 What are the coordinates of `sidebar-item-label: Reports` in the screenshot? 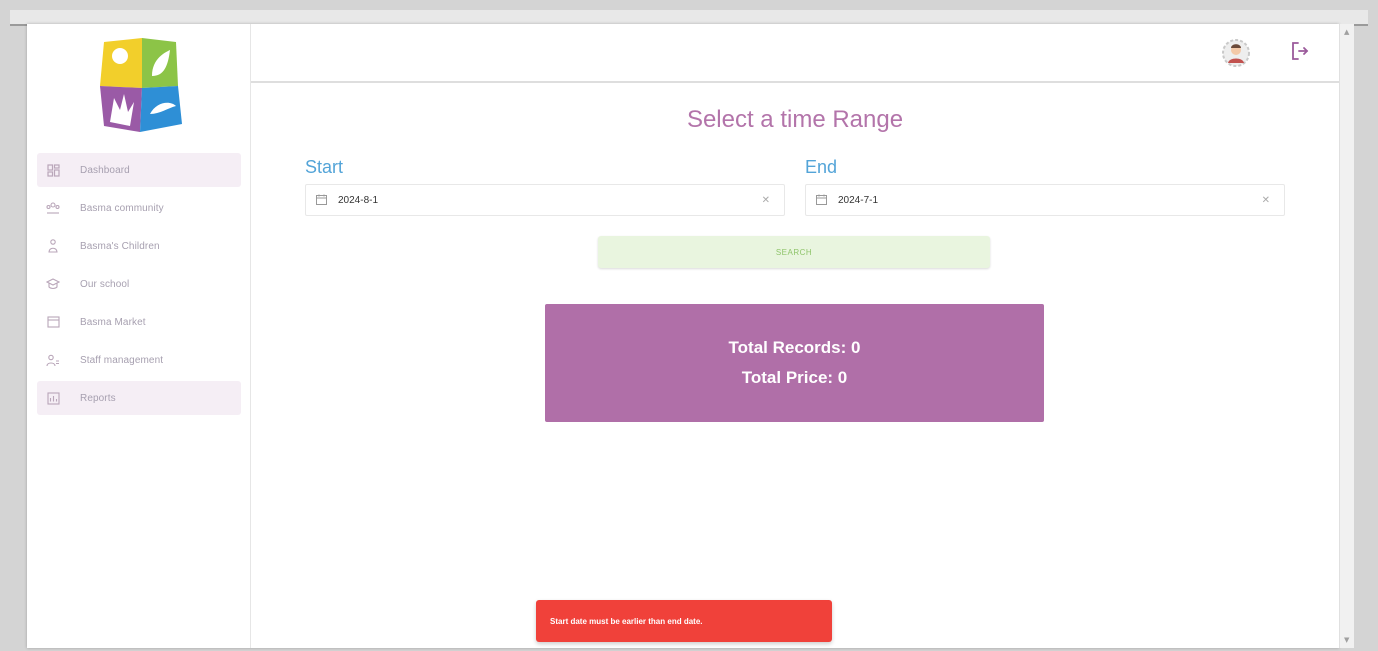 It's located at (98, 398).